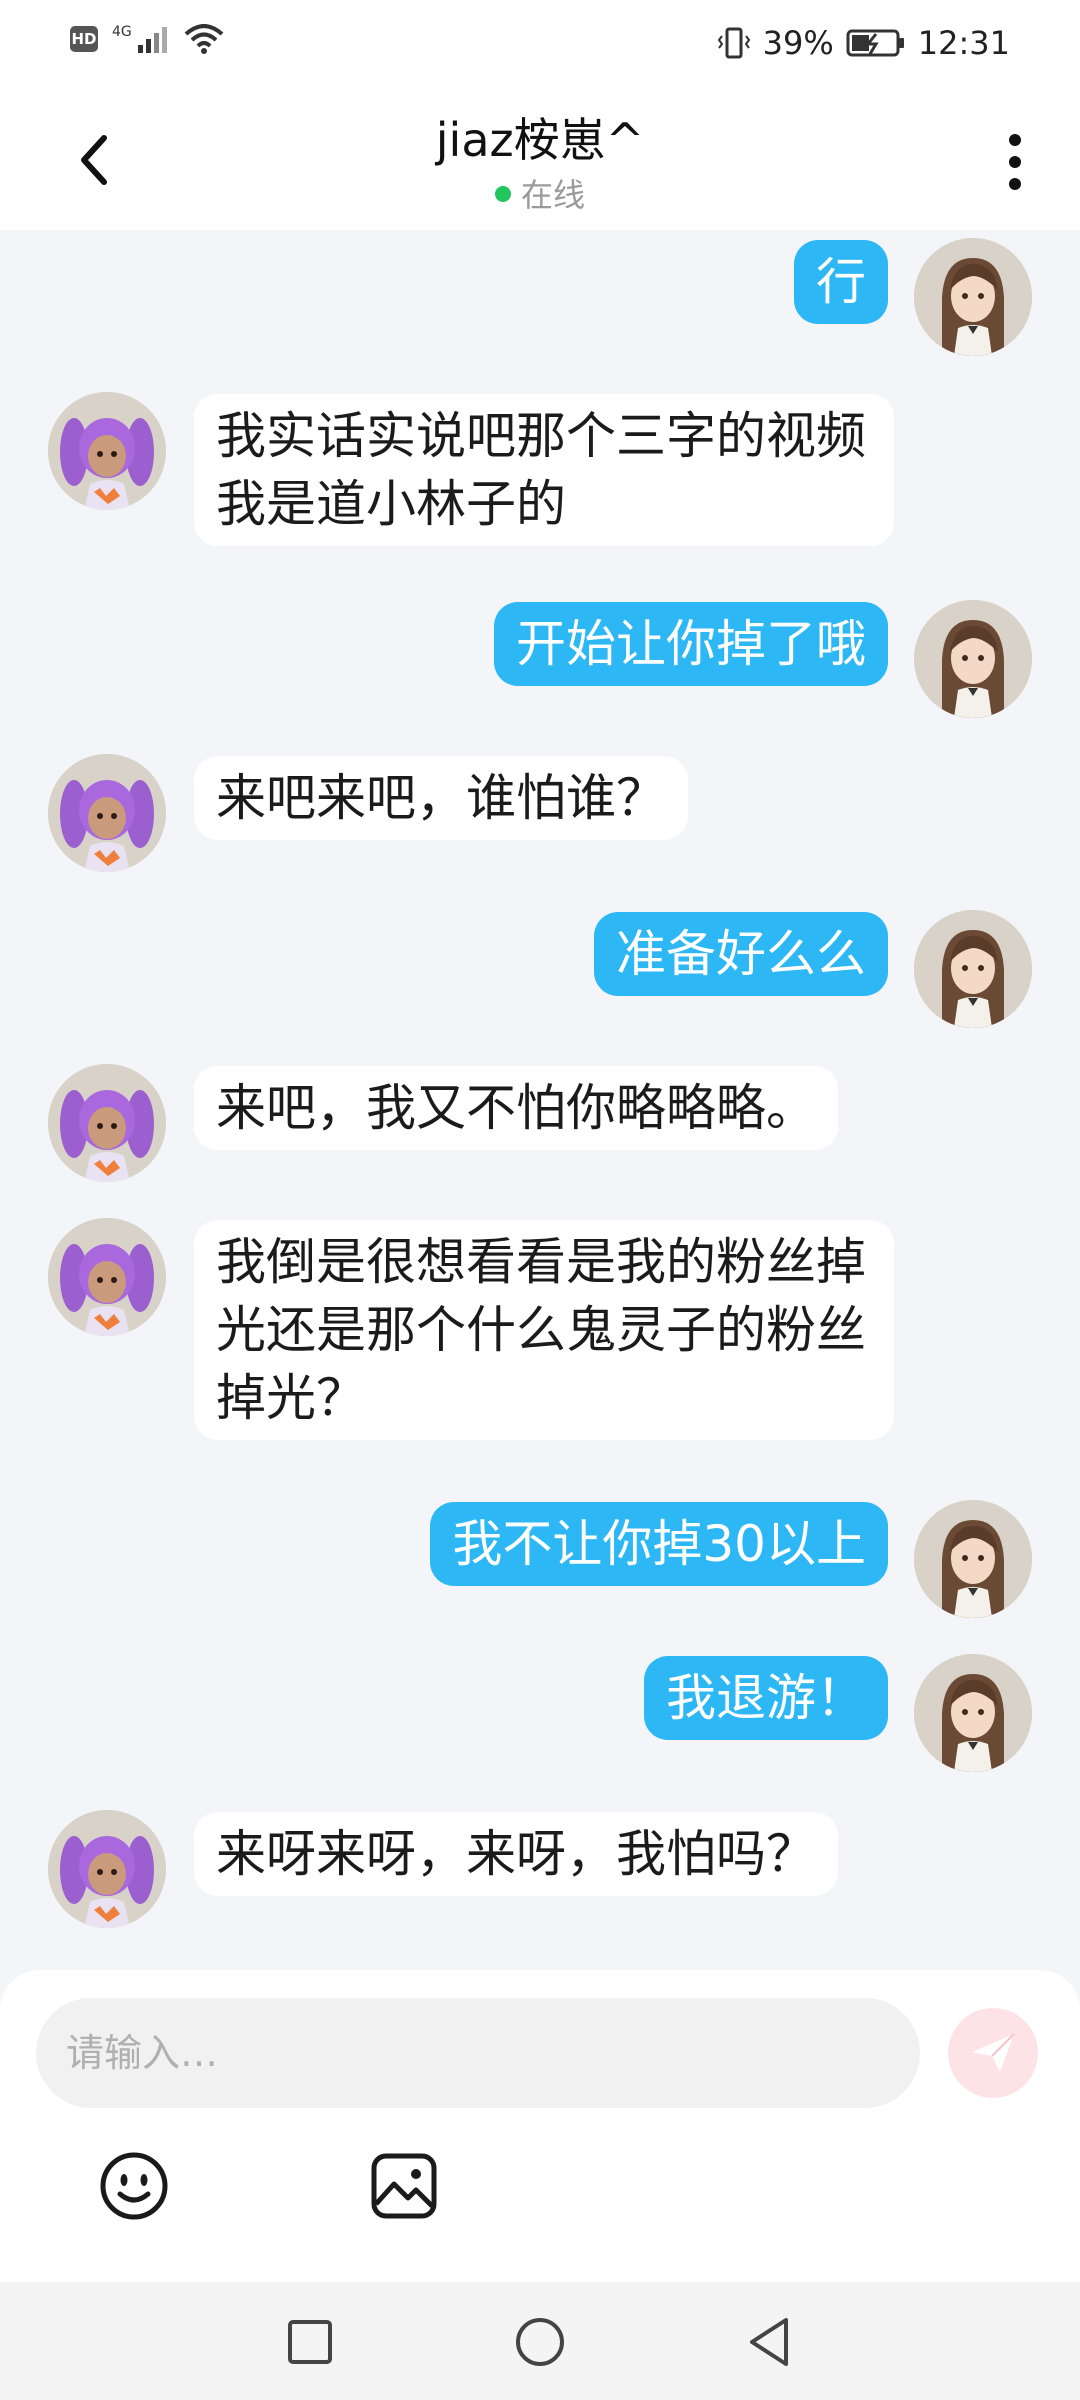  I want to click on chat-header: jiaz桉崽^ 在线, so click(540, 160).